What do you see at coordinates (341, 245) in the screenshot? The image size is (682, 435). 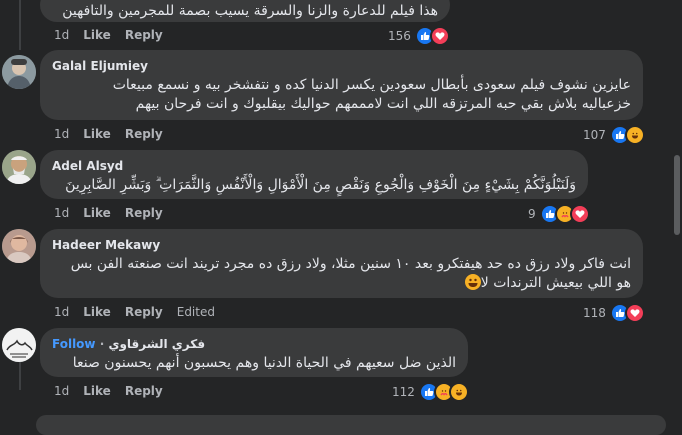 I see `comment-author: Hadeer Mekawy` at bounding box center [341, 245].